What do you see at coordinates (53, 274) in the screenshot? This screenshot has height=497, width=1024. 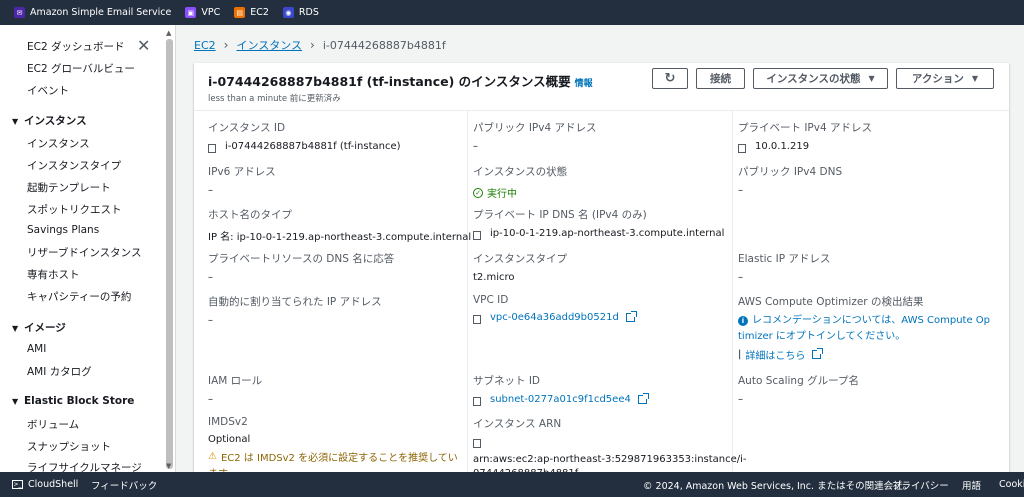 I see `sidebar-item-dedicated-hosts: 専有ホスト` at bounding box center [53, 274].